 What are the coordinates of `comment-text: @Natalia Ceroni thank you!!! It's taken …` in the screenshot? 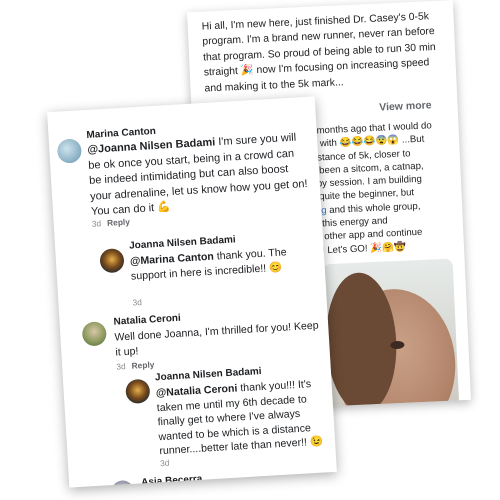 It's located at (244, 417).